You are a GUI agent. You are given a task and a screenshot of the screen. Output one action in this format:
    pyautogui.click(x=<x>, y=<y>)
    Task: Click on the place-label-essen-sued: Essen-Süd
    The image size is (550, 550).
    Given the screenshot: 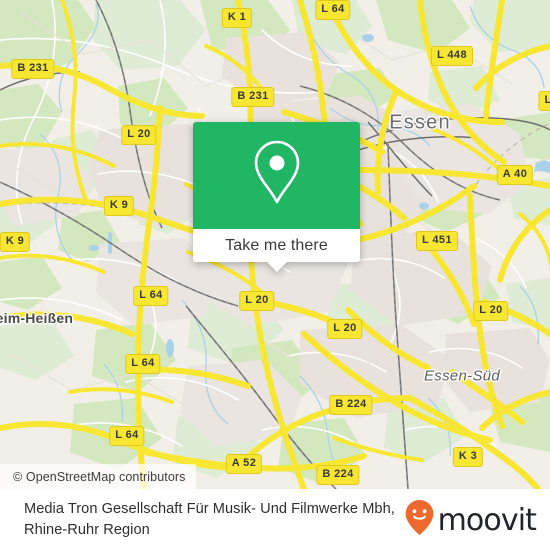 What is the action you would take?
    pyautogui.click(x=462, y=376)
    